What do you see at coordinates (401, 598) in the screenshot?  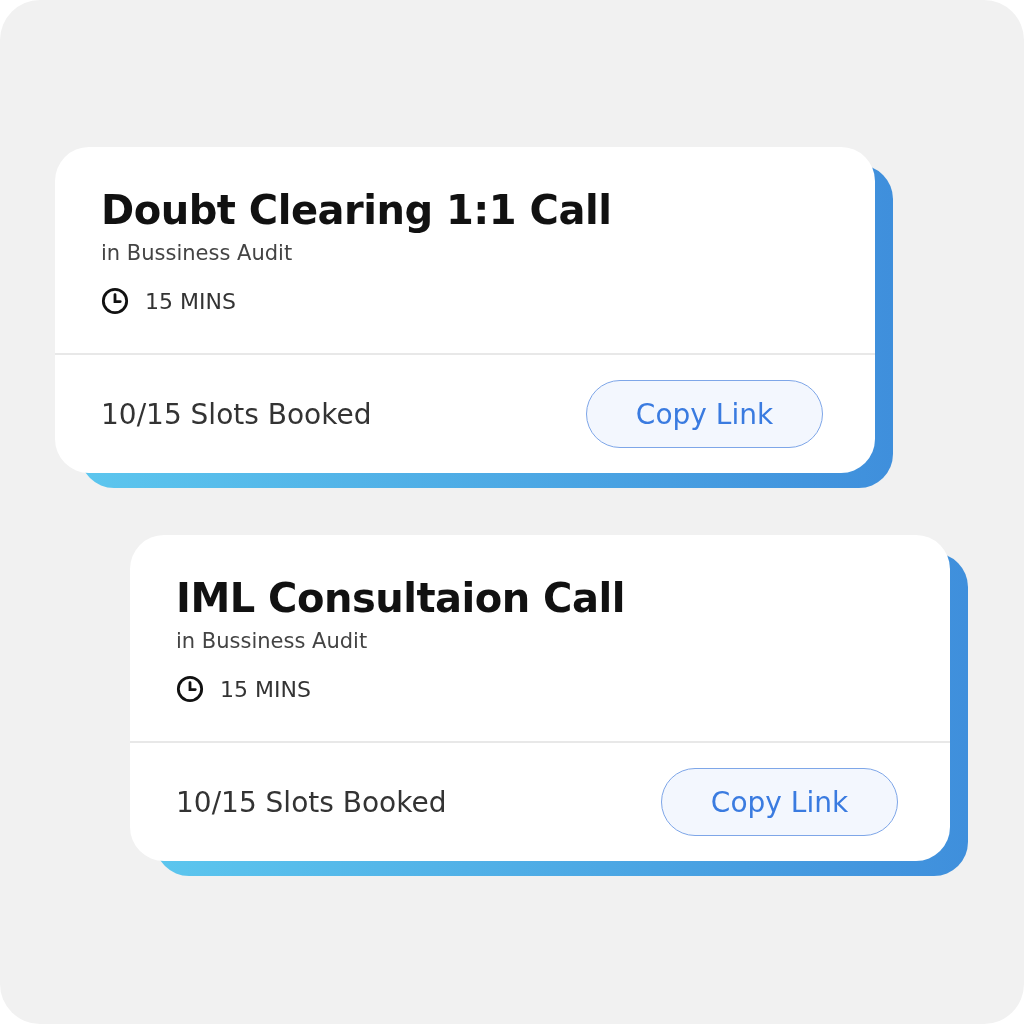 I see `event-title: IML Consultaion Call` at bounding box center [401, 598].